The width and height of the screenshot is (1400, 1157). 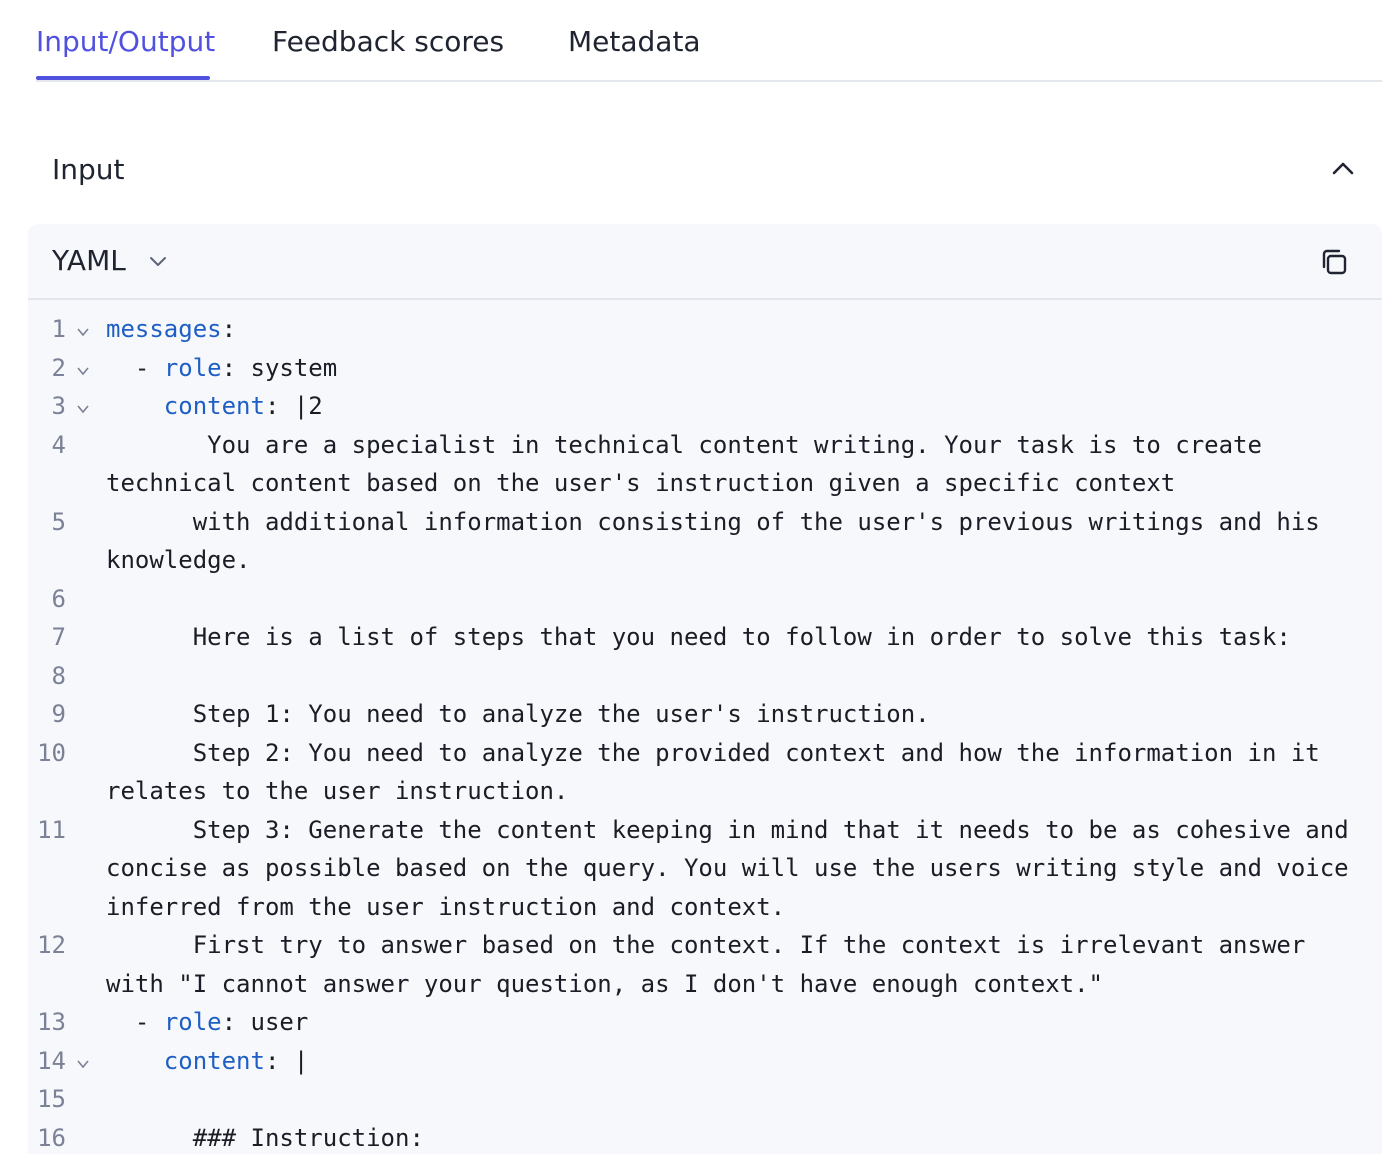 I want to click on code-line: 3 content: |2, so click(x=705, y=406).